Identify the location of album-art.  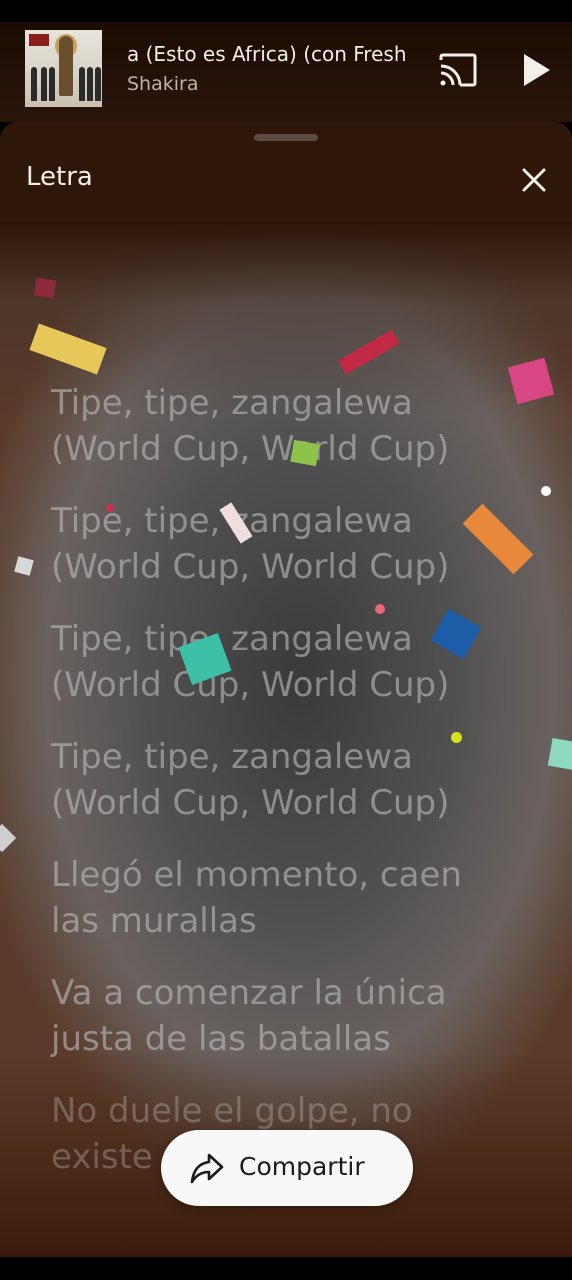
(63, 68).